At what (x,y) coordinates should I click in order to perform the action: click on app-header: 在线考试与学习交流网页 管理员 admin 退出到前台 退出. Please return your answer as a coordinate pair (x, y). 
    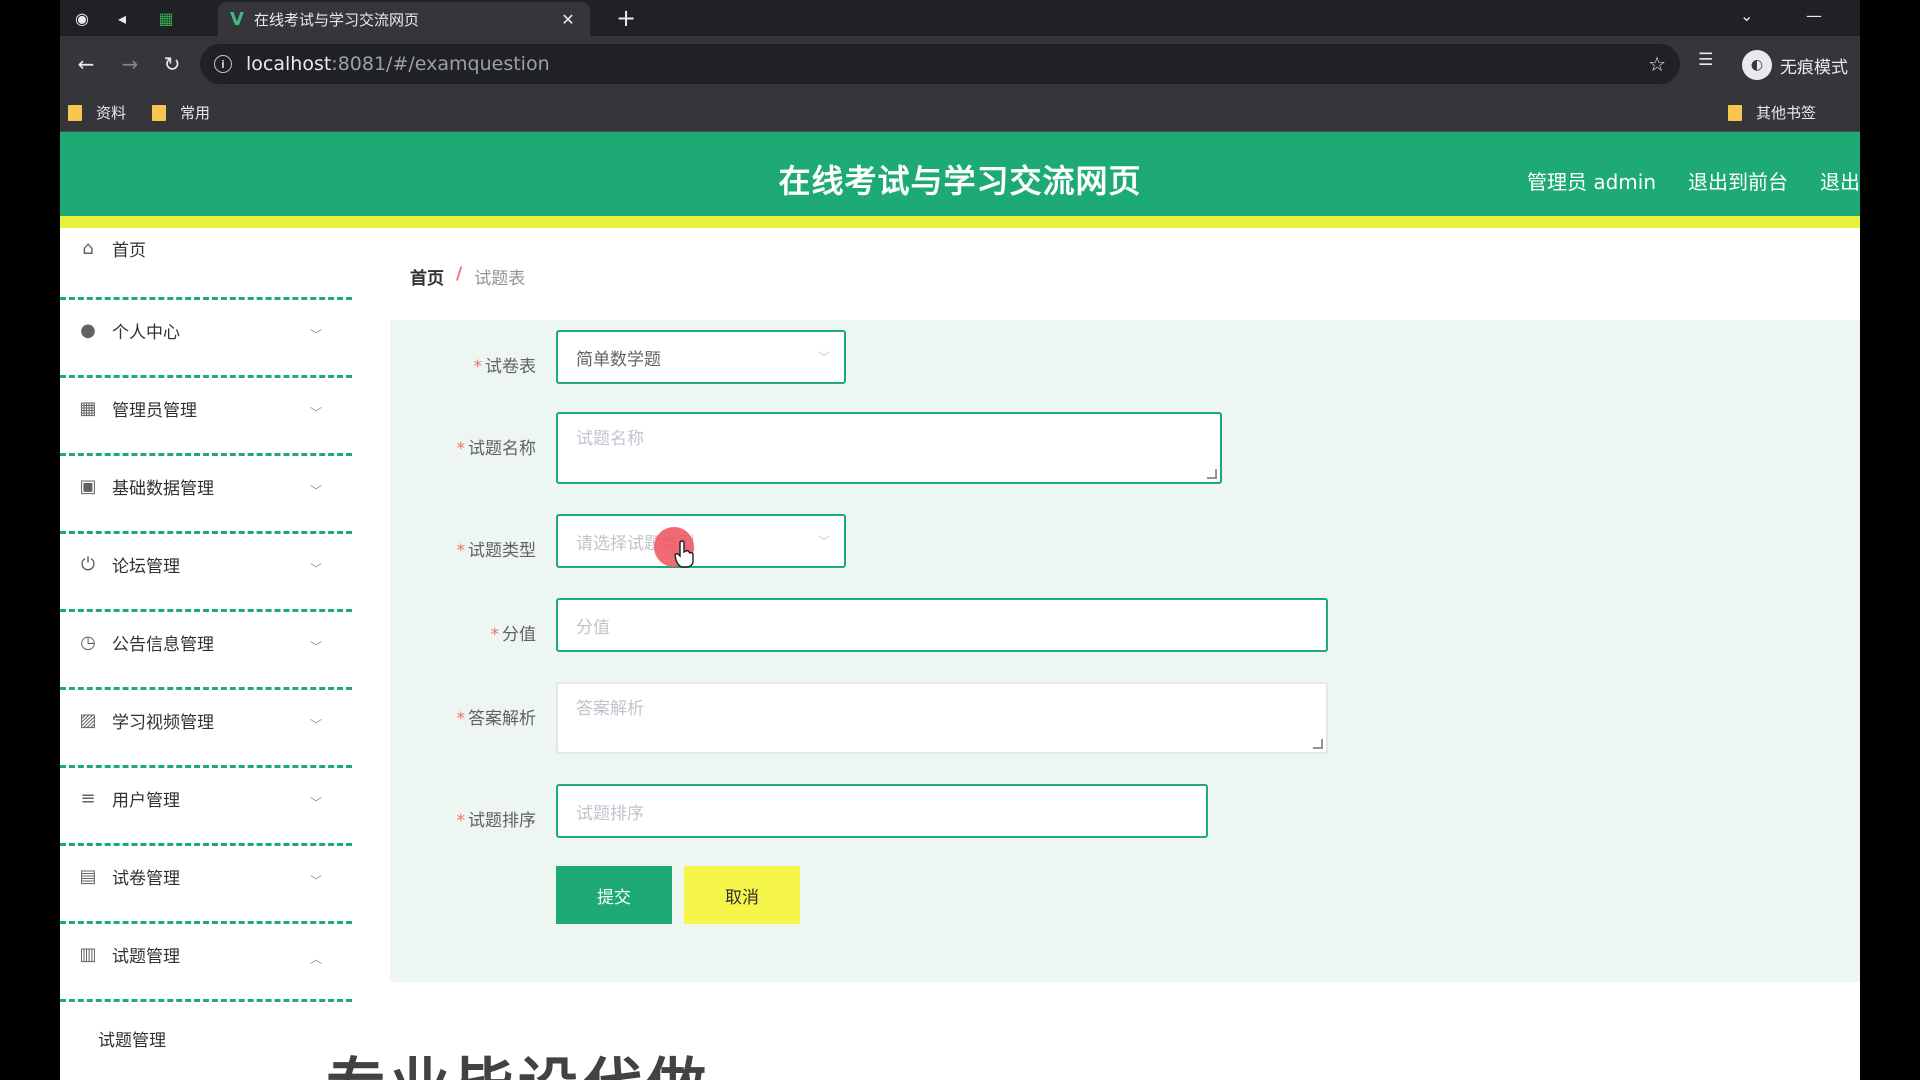
    Looking at the image, I should click on (960, 180).